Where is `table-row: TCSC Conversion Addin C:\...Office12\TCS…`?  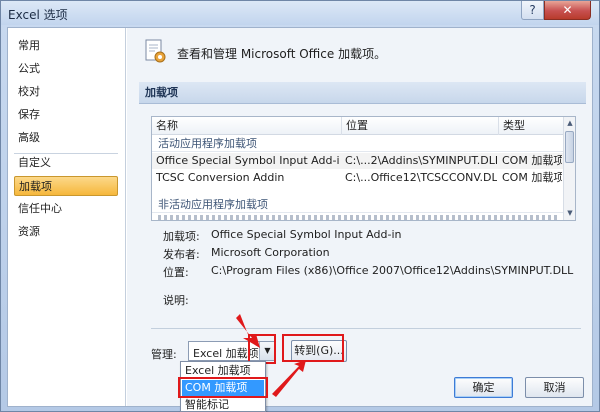 table-row: TCSC Conversion Addin C:\...Office12\TCS… is located at coordinates (357, 178).